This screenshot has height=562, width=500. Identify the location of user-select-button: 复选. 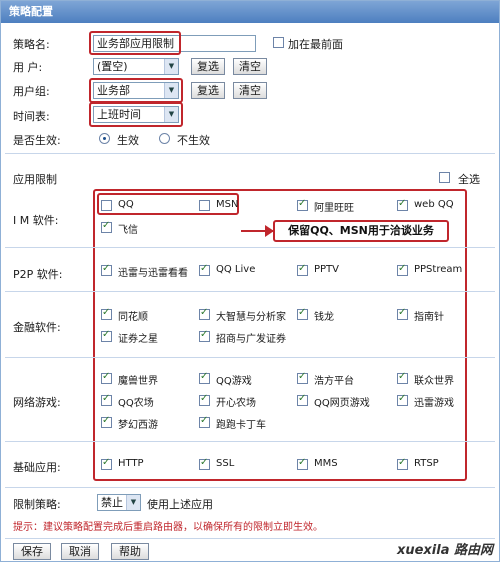
(208, 66).